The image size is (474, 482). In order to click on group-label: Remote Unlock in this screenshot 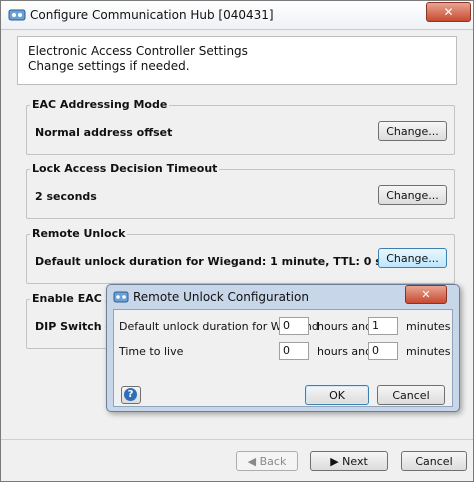, I will do `click(79, 233)`.